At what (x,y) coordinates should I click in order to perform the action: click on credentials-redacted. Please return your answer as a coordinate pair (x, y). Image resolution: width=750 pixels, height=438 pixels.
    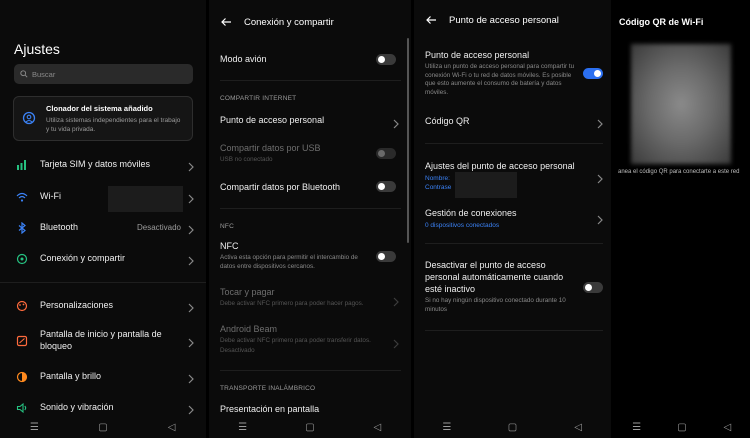
    Looking at the image, I should click on (486, 185).